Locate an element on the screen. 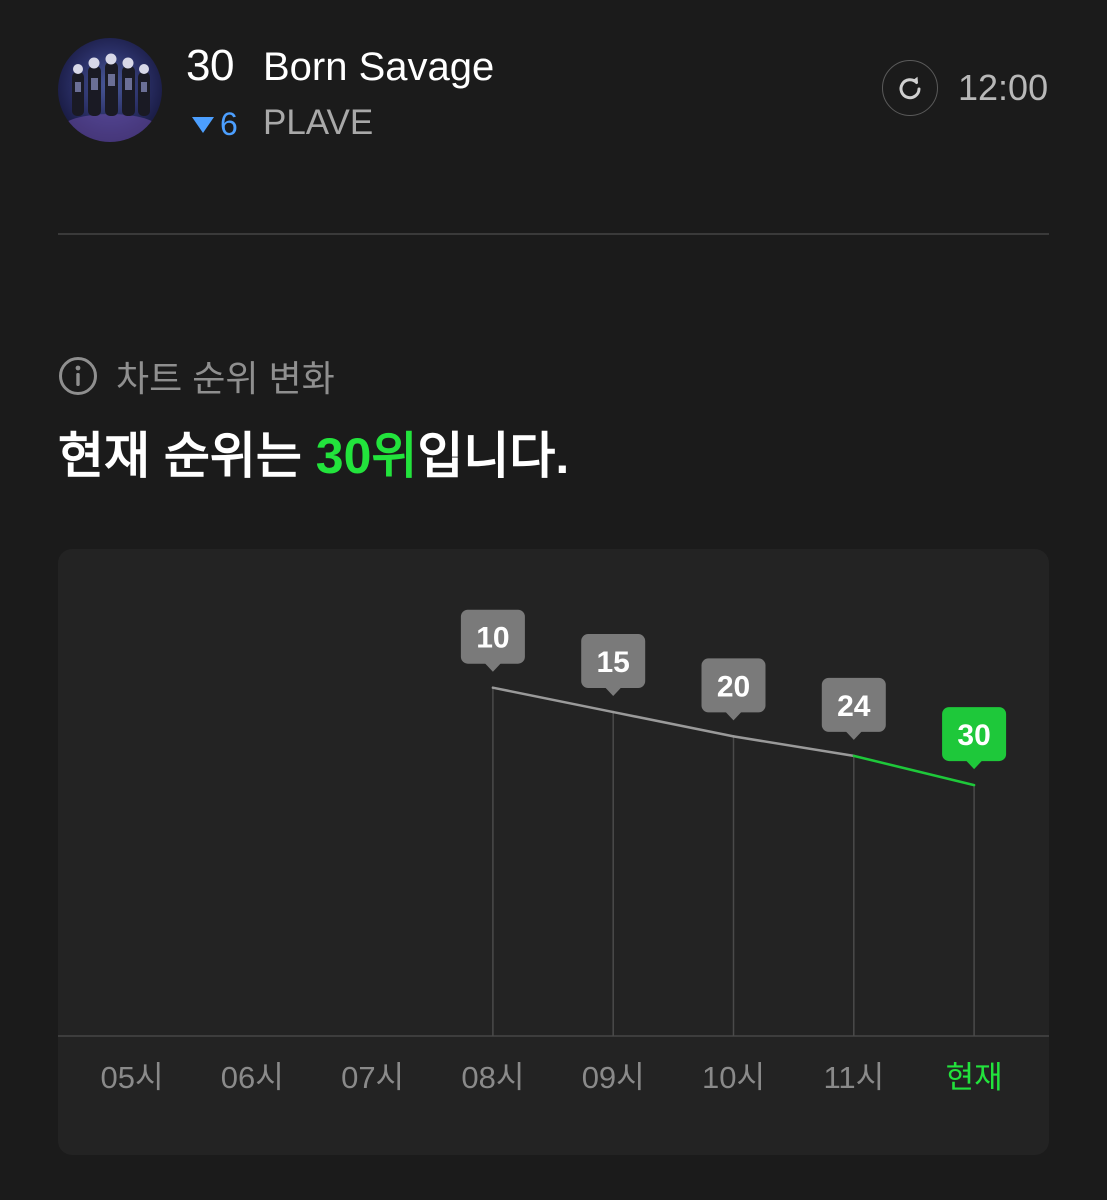 This screenshot has width=1107, height=1200. artist-name: PLAVE is located at coordinates (318, 123).